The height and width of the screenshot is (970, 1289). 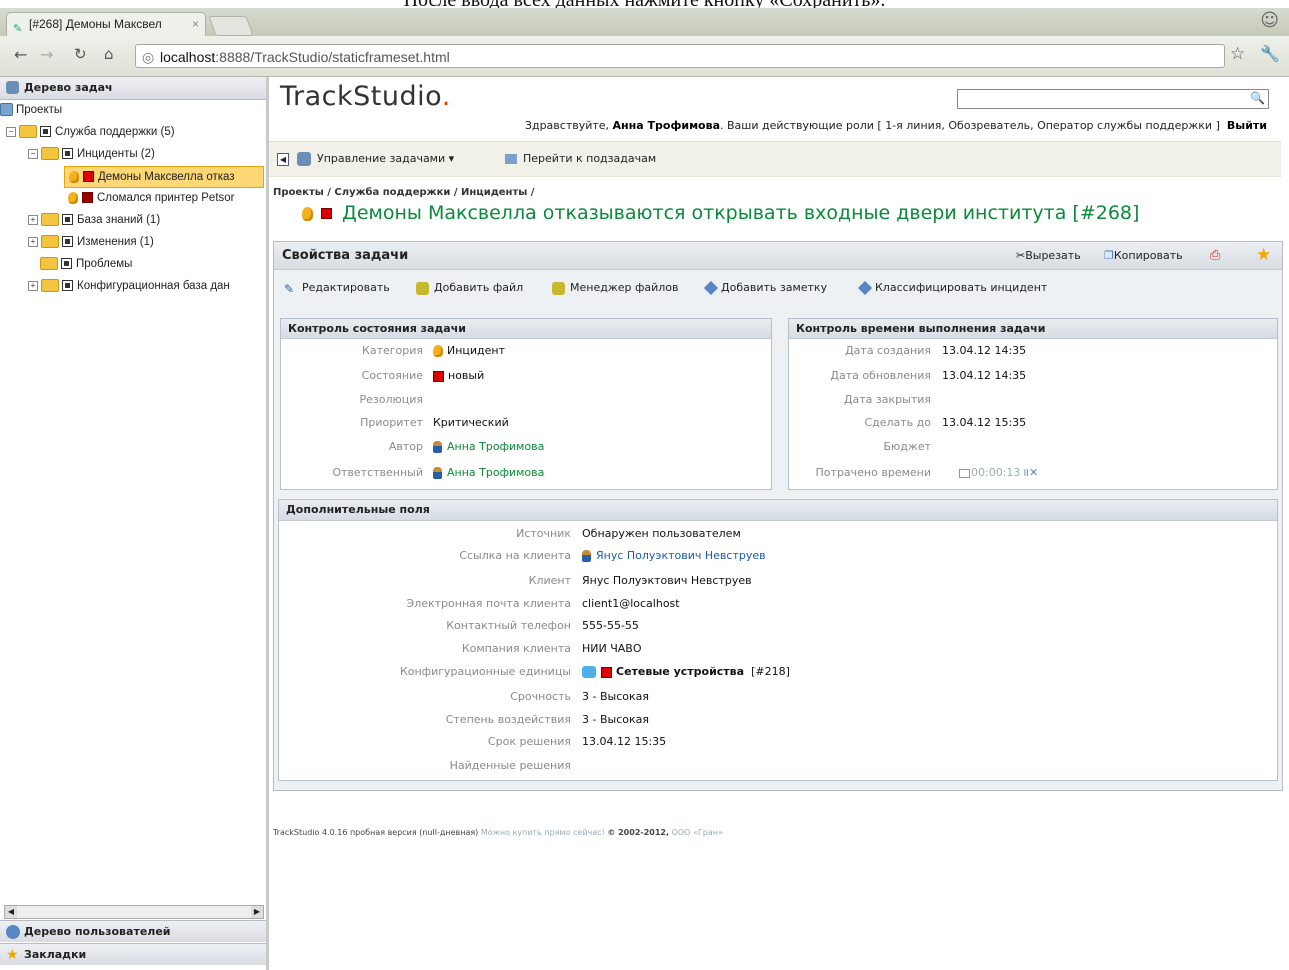 I want to click on tree-node-incidents: − Инциденты (2), so click(x=91, y=154).